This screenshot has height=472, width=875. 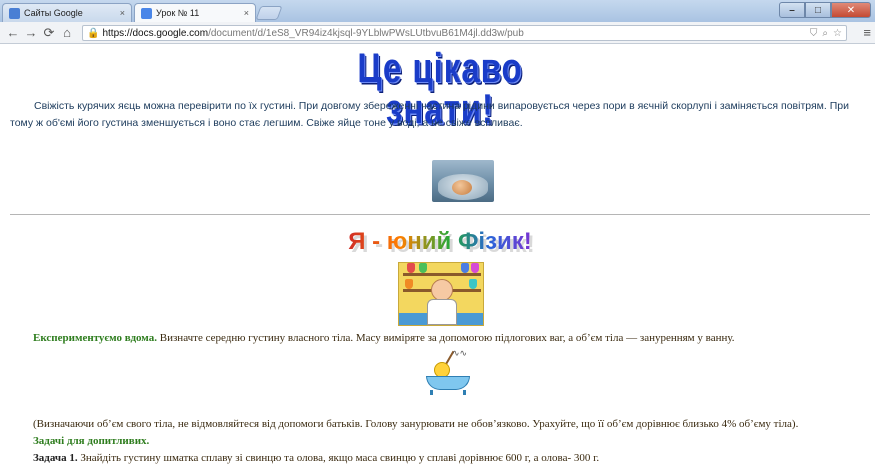 What do you see at coordinates (269, 13) in the screenshot?
I see `new-tab-button` at bounding box center [269, 13].